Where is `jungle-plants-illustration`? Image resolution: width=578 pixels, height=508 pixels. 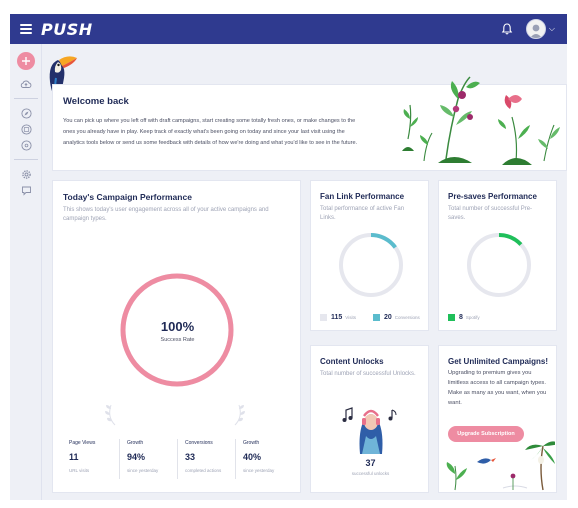
jungle-plants-illustration is located at coordinates (481, 120).